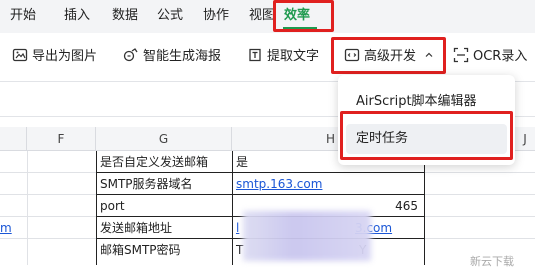 This screenshot has height=269, width=535. Describe the element at coordinates (461, 55) in the screenshot. I see `scan-icon` at that location.